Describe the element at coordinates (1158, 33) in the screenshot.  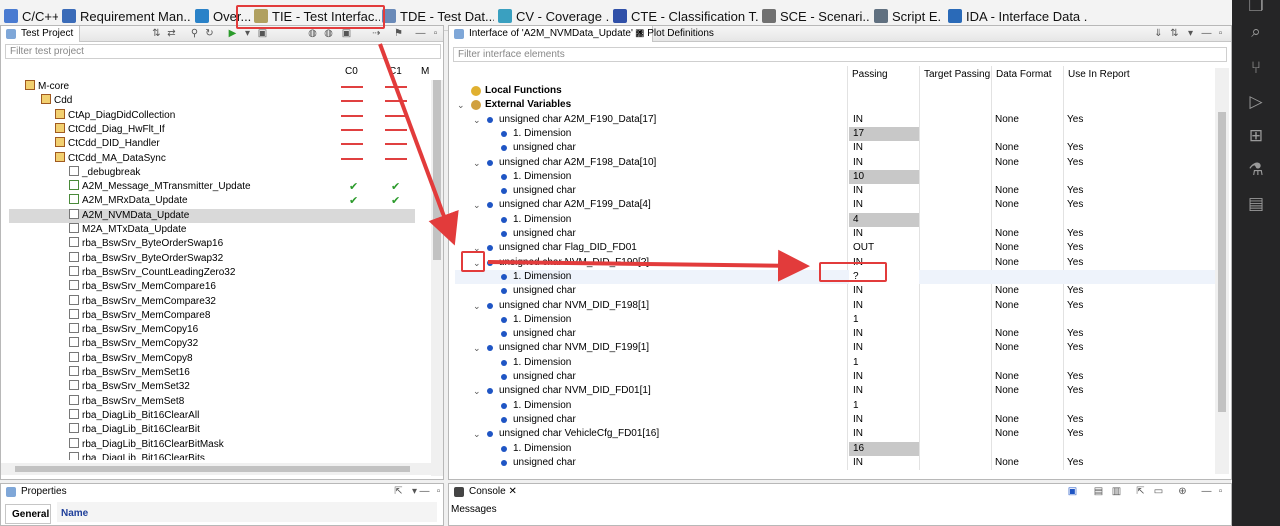
I see `down-icon: ⇓` at that location.